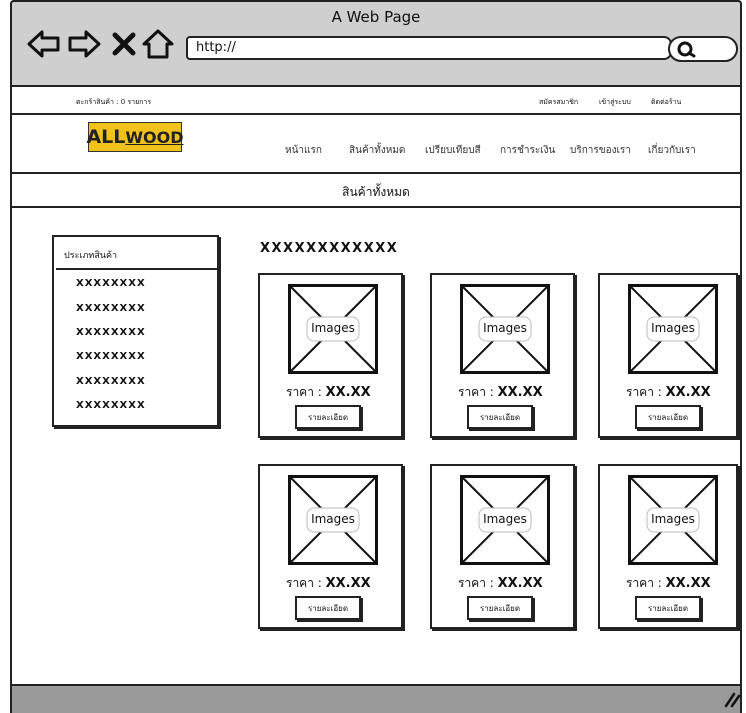 The image size is (746, 713). I want to click on home-icon, so click(158, 44).